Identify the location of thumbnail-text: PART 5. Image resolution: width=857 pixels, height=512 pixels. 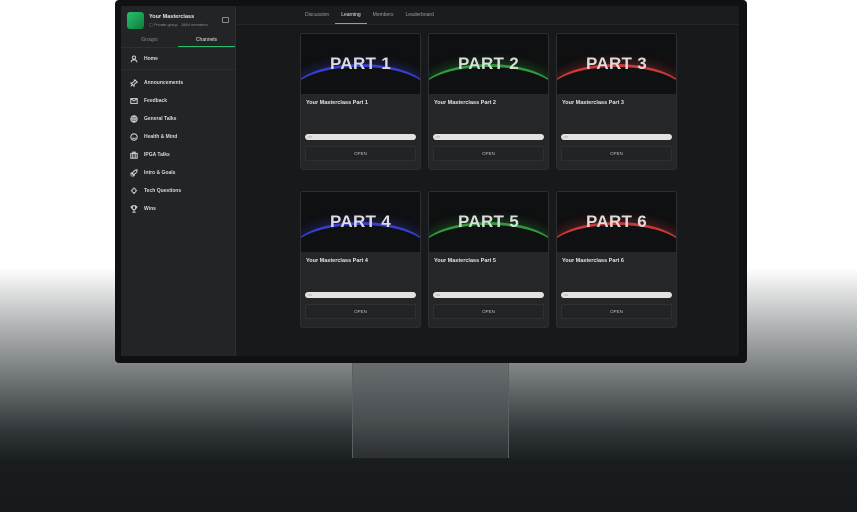
(488, 221).